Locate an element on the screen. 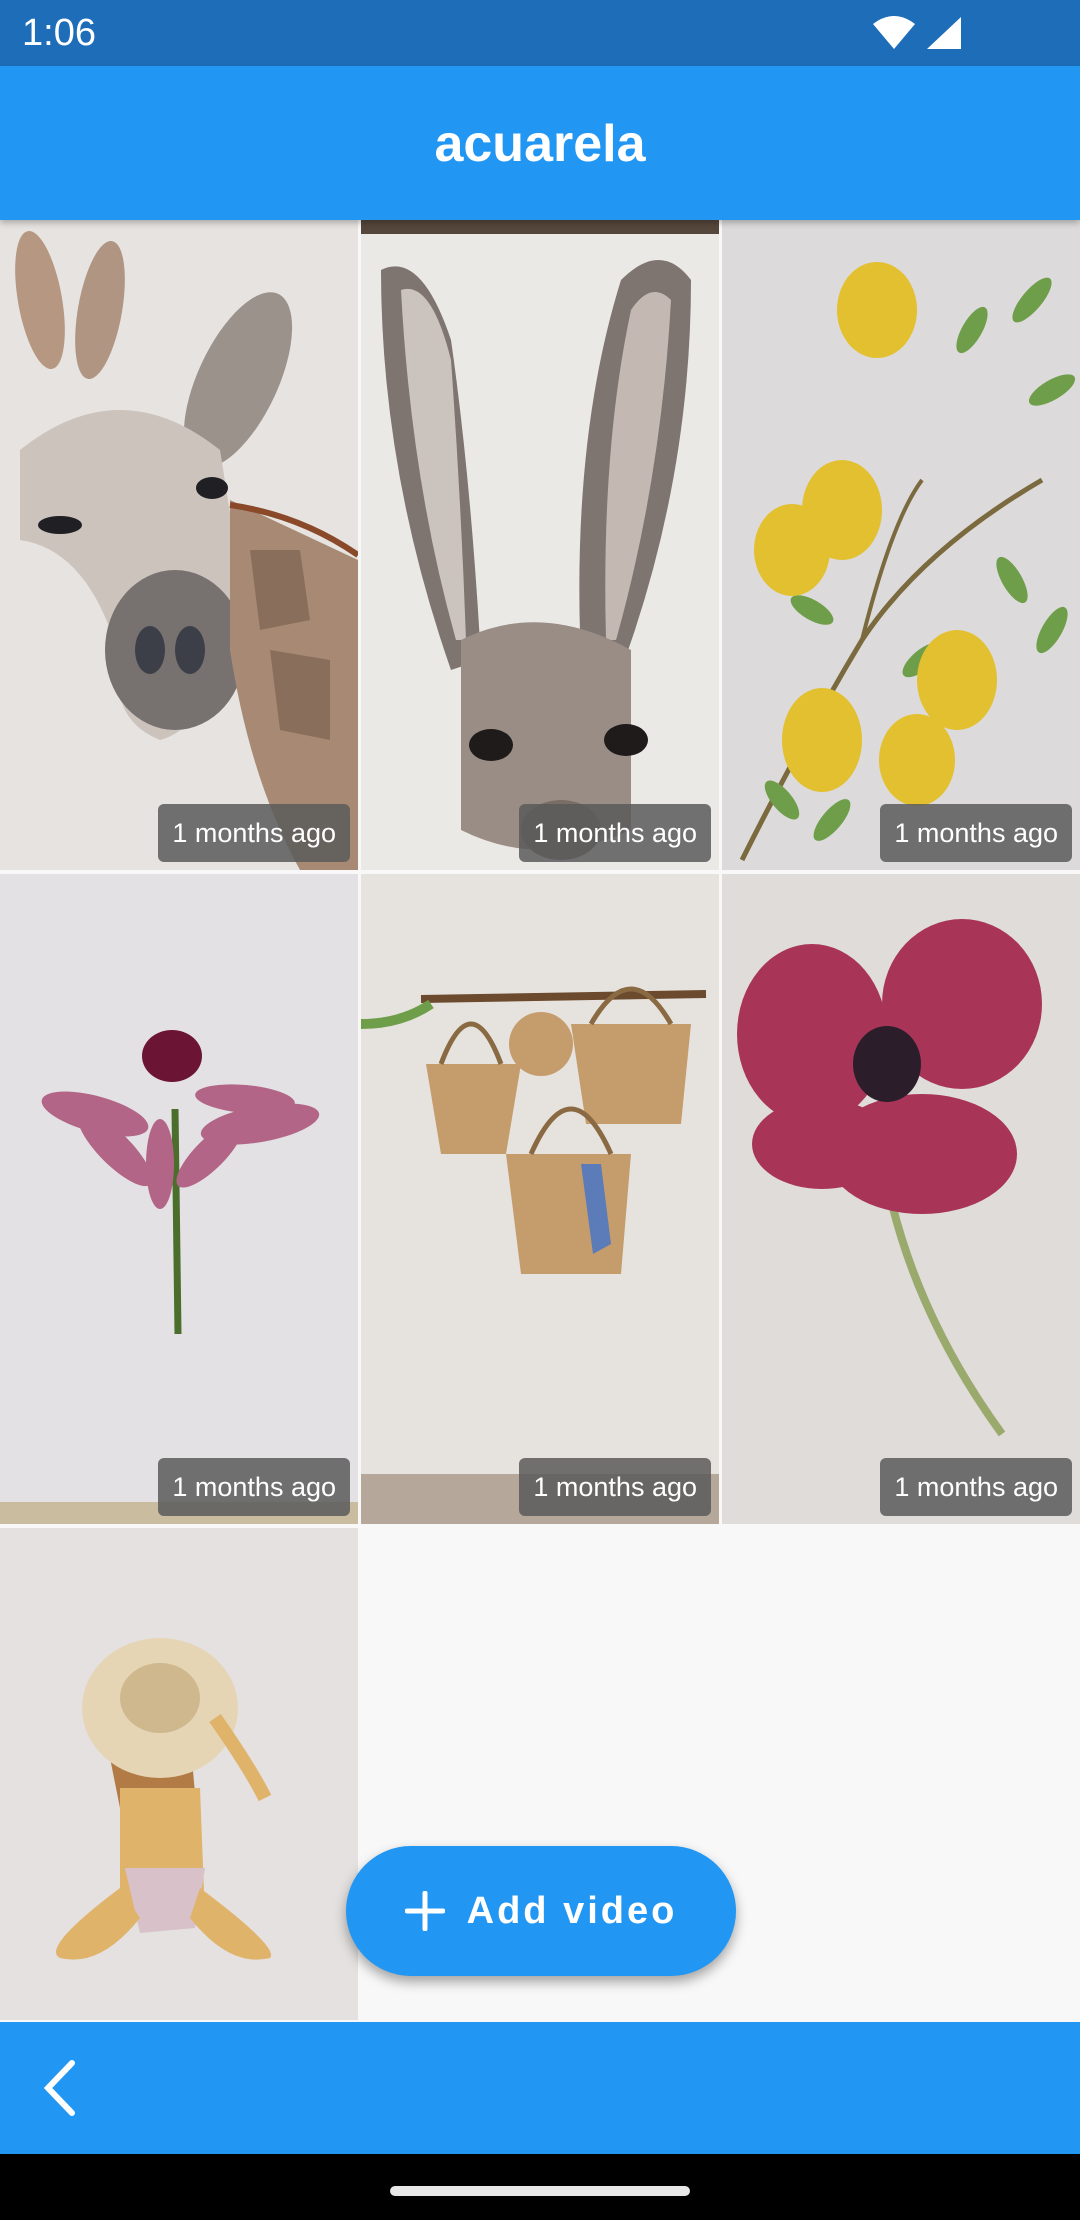  video-tile-girl-with-hat is located at coordinates (179, 1774).